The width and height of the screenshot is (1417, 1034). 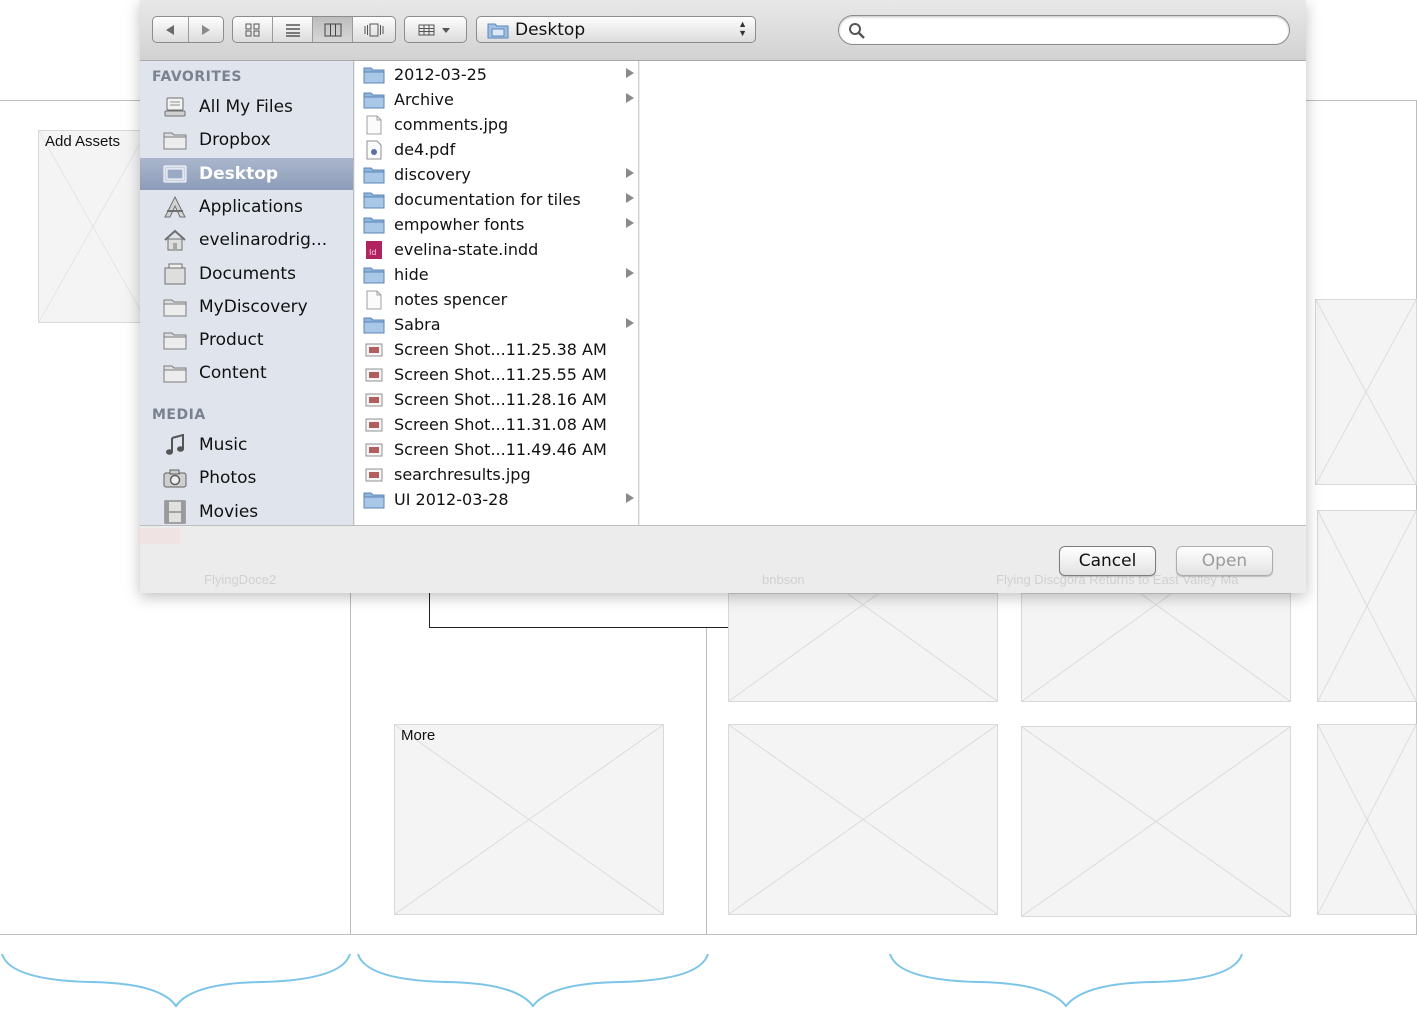 I want to click on columns-icon, so click(x=332, y=29).